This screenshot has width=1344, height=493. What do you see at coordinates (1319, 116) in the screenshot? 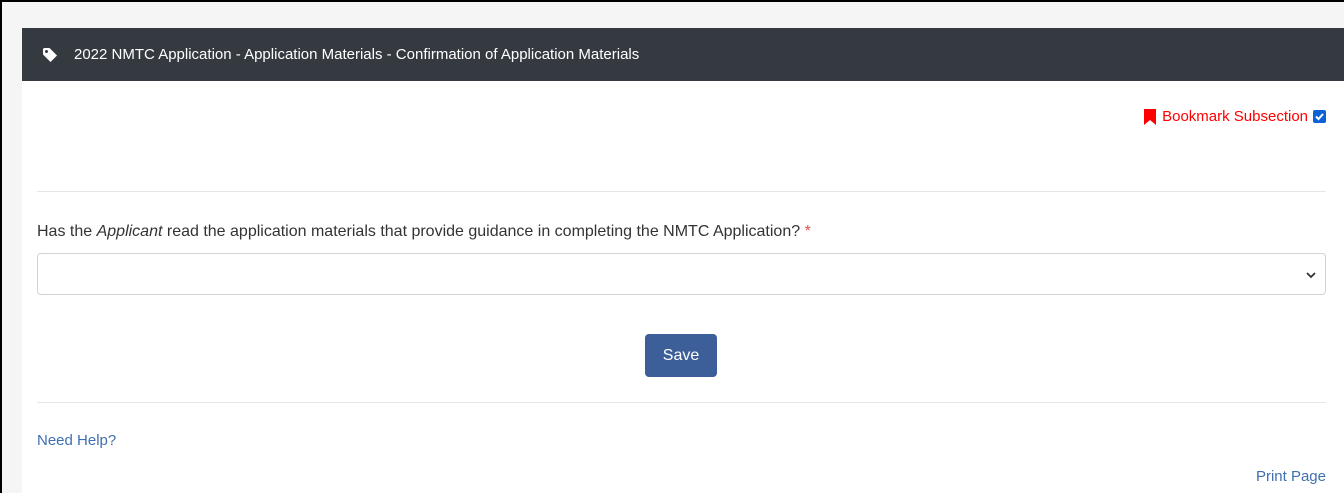
I see `bookmark-checkbox` at bounding box center [1319, 116].